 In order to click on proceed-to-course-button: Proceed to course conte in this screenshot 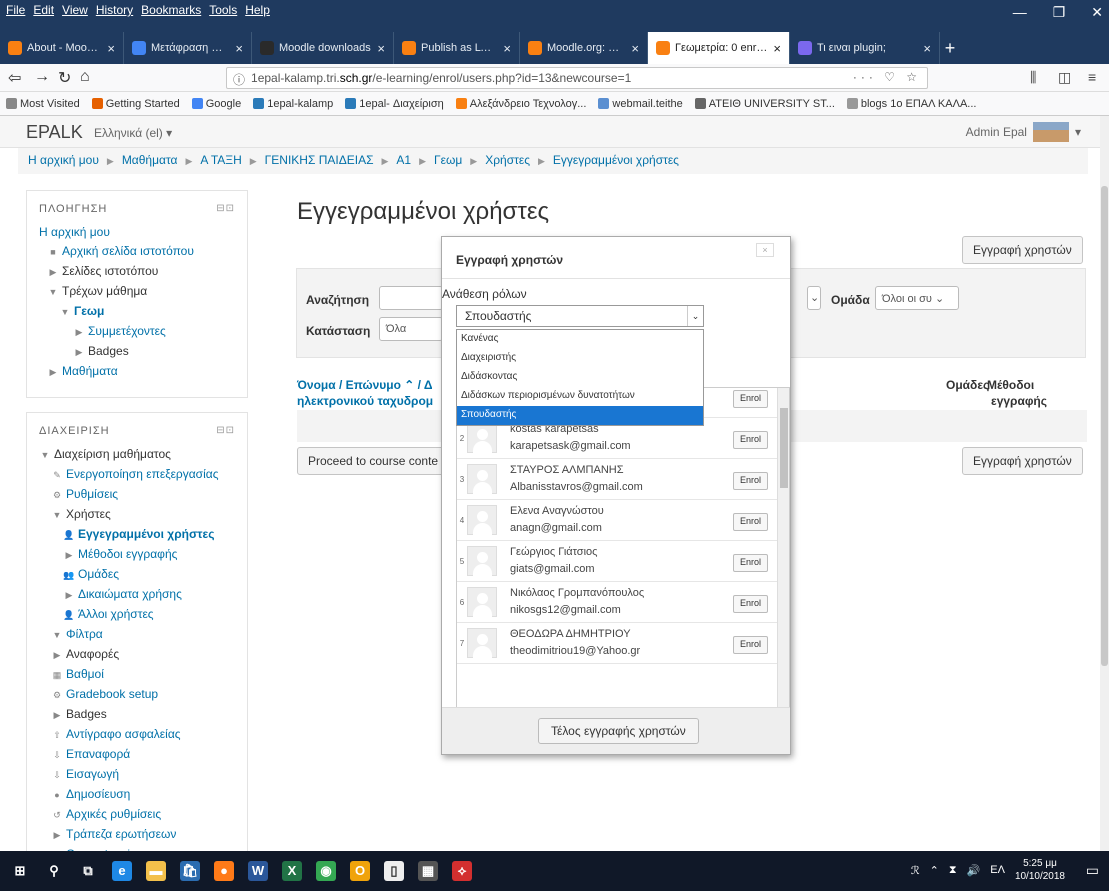, I will do `click(373, 461)`.